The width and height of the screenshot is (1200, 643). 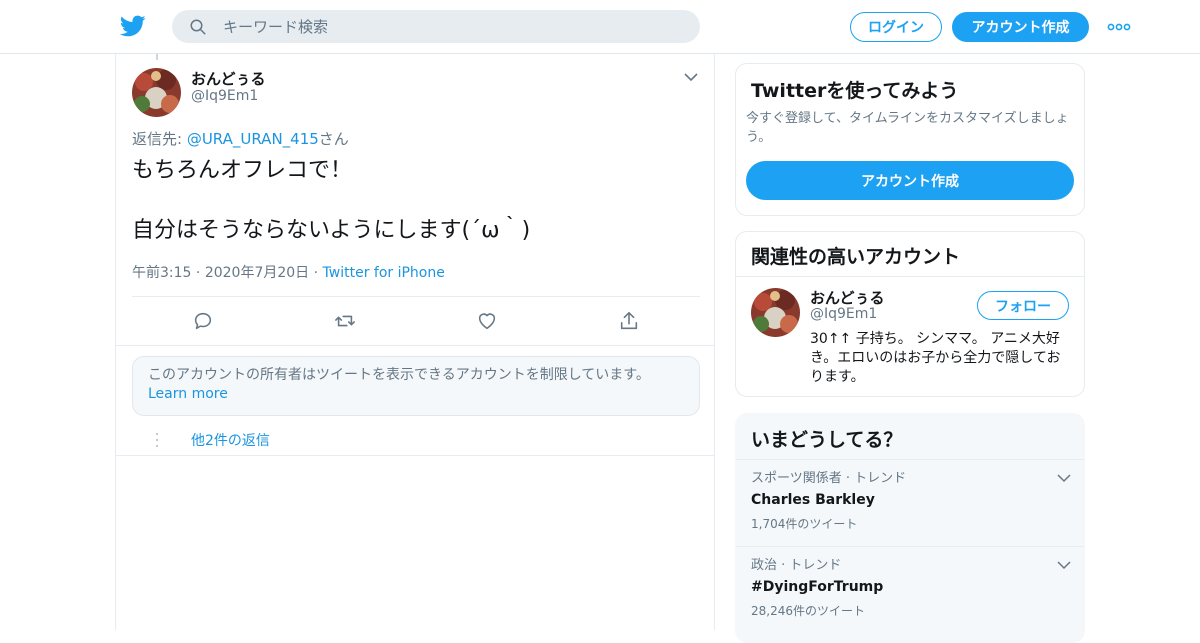 What do you see at coordinates (796, 565) in the screenshot?
I see `trend-category: 政治 · トレンド` at bounding box center [796, 565].